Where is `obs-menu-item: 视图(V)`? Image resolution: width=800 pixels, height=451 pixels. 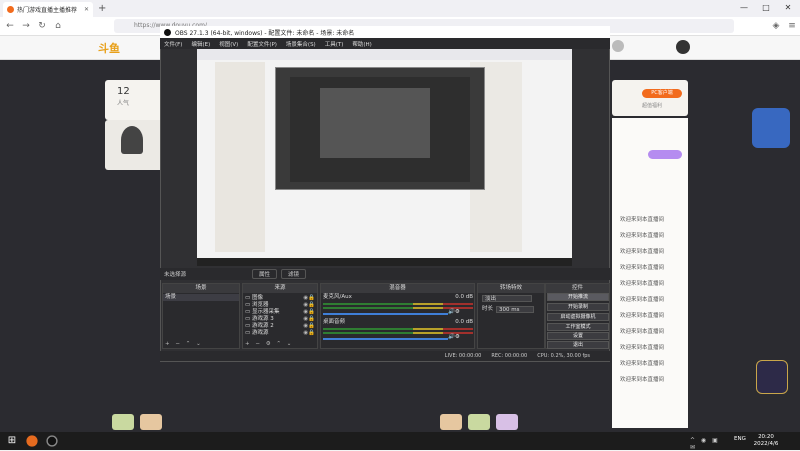 obs-menu-item: 视图(V) is located at coordinates (228, 44).